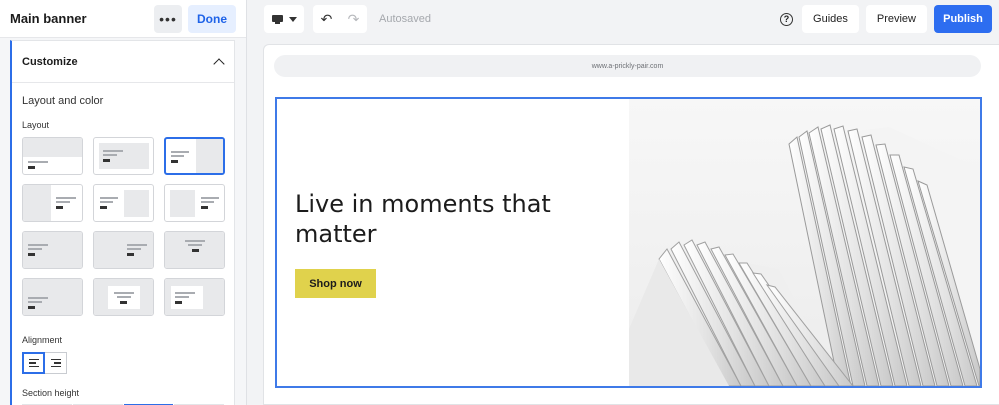  Describe the element at coordinates (896, 19) in the screenshot. I see `preview-button: Preview` at that location.